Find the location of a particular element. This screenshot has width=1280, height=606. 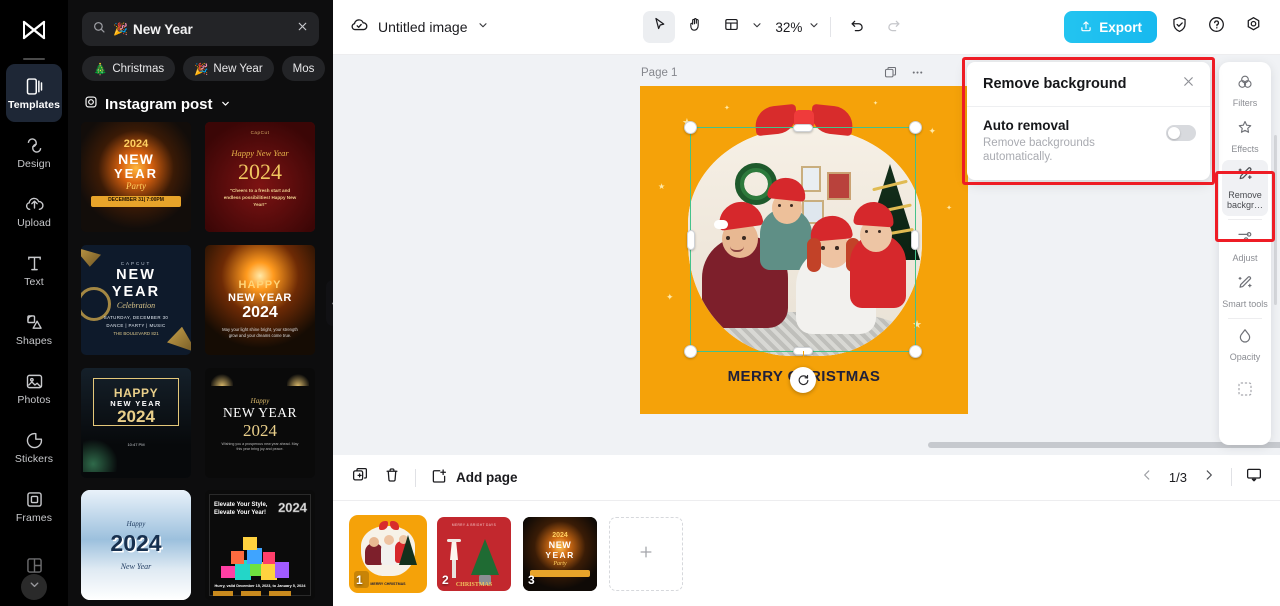

bow-decoration is located at coordinates (804, 120).